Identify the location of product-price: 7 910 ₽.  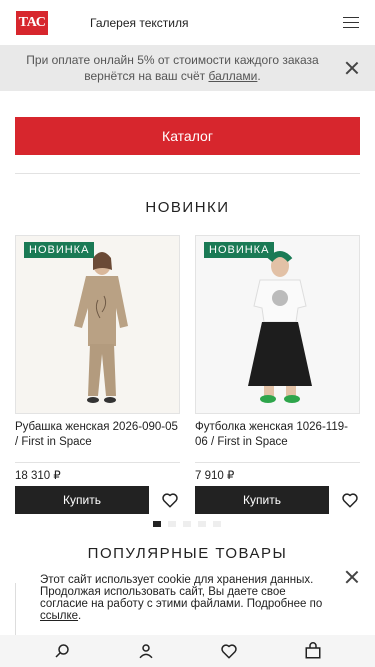
(215, 476).